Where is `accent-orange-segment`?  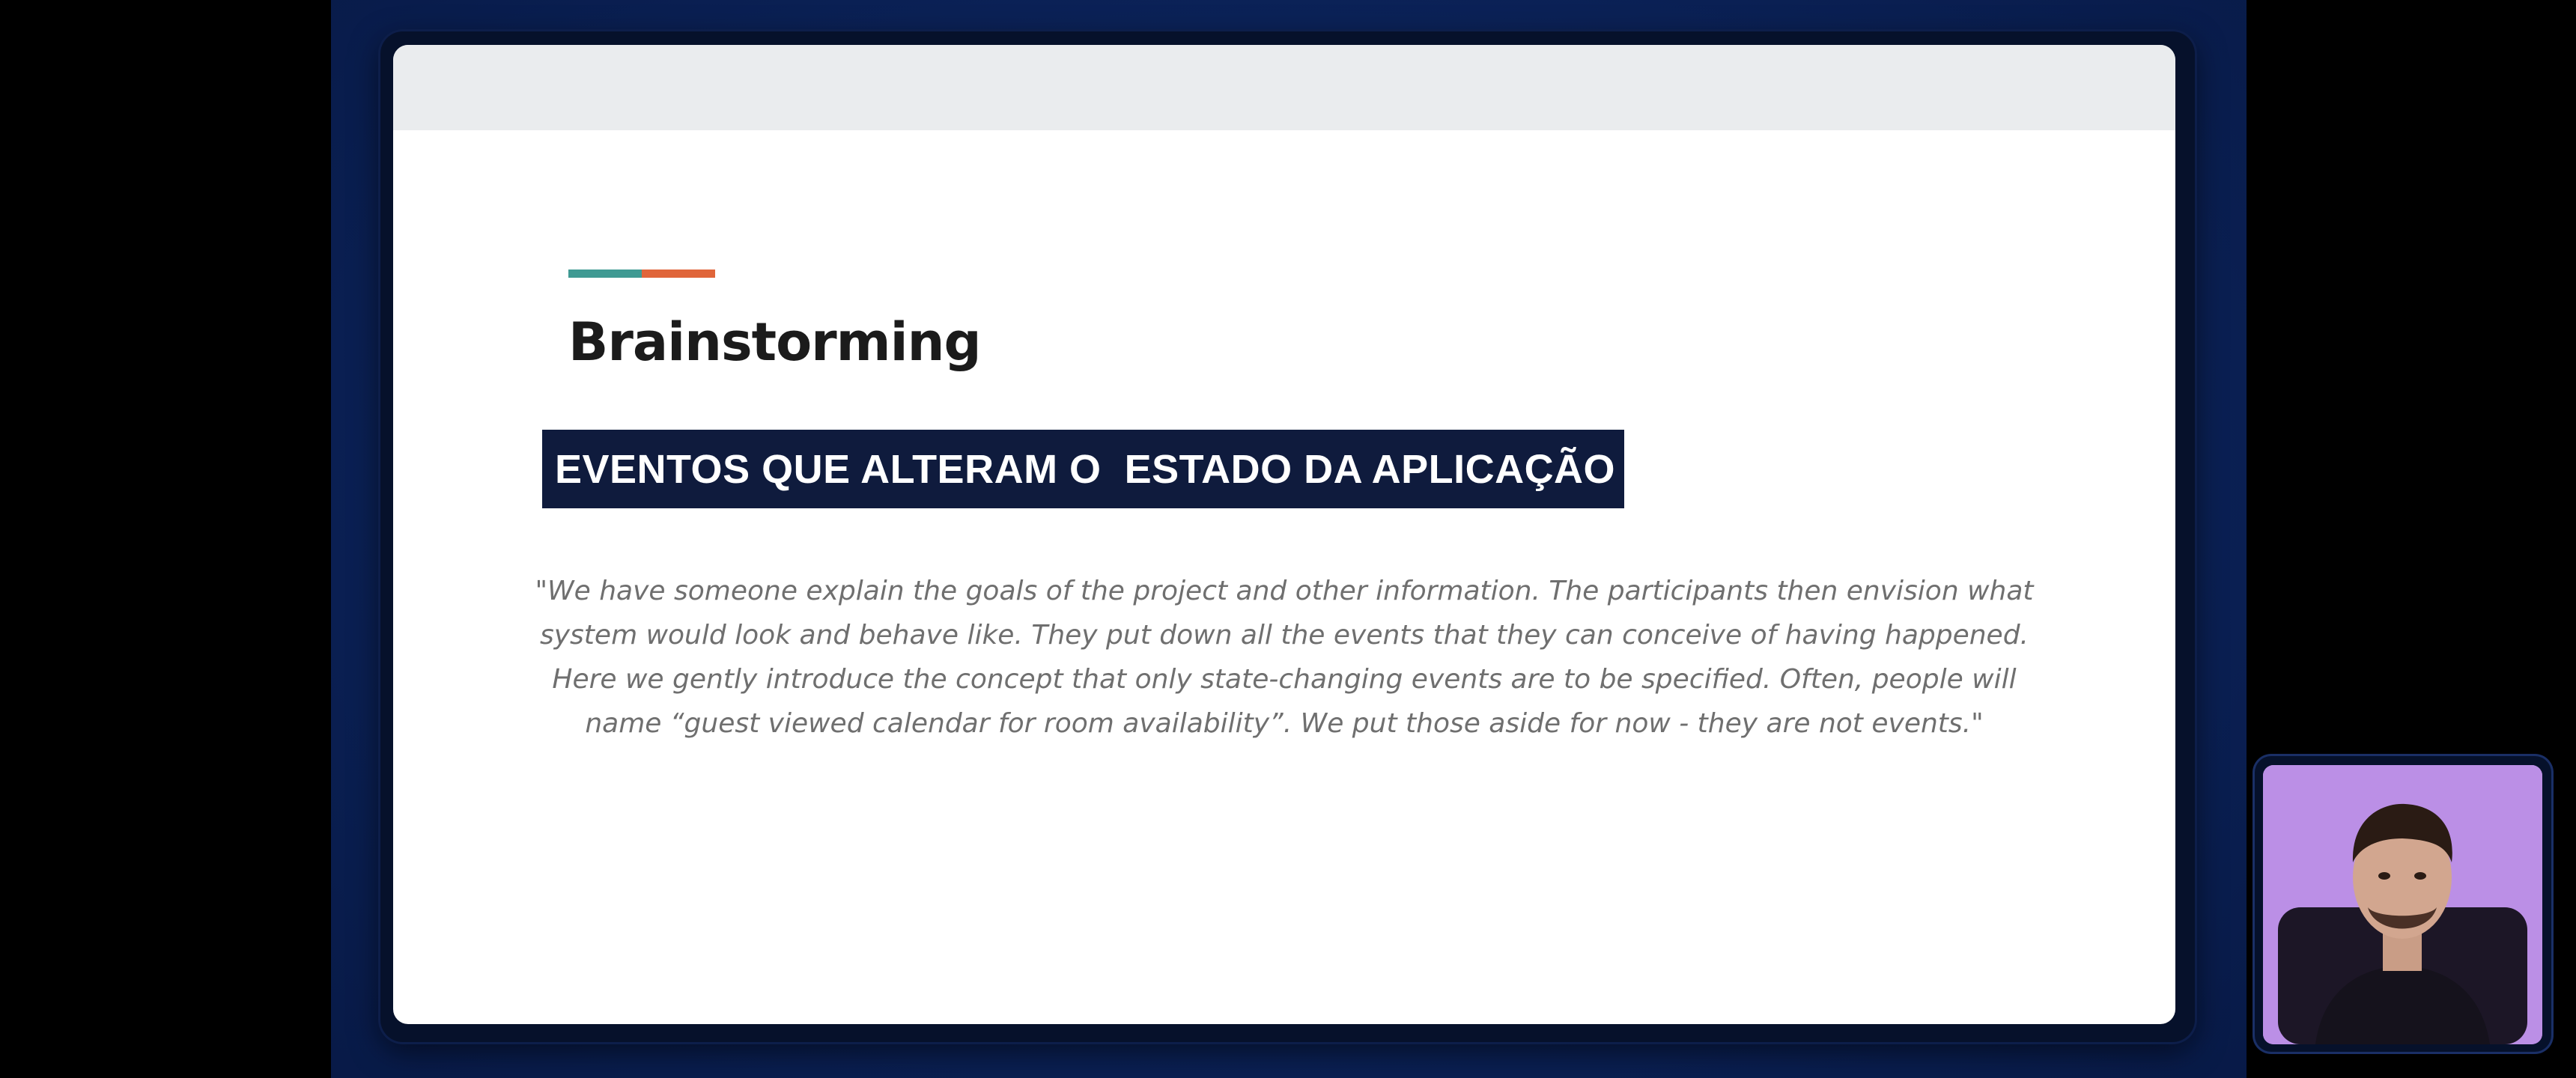
accent-orange-segment is located at coordinates (678, 274).